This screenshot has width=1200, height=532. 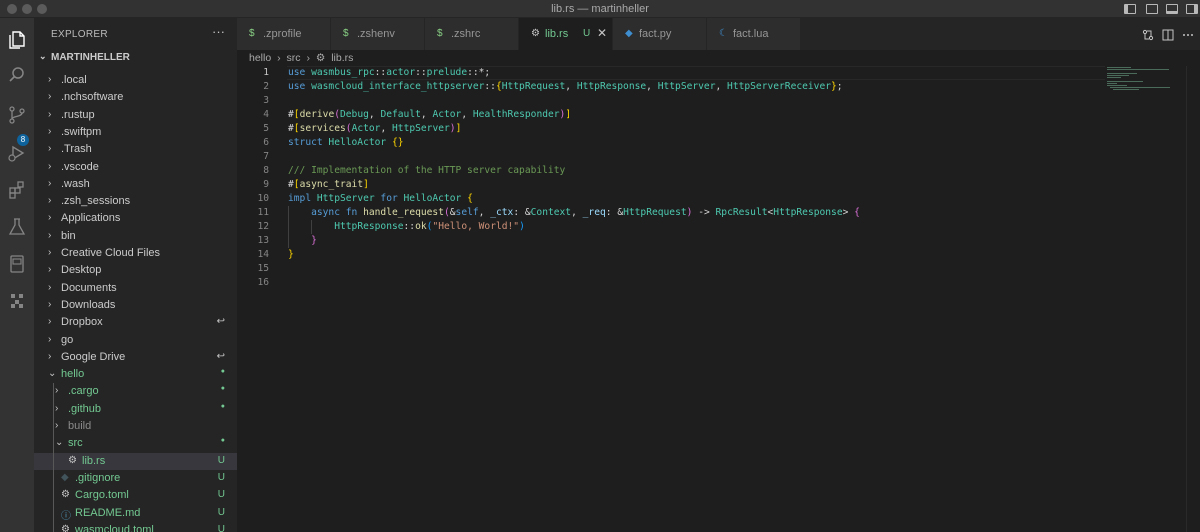 I want to click on tree-item-label: bin, so click(x=68, y=235).